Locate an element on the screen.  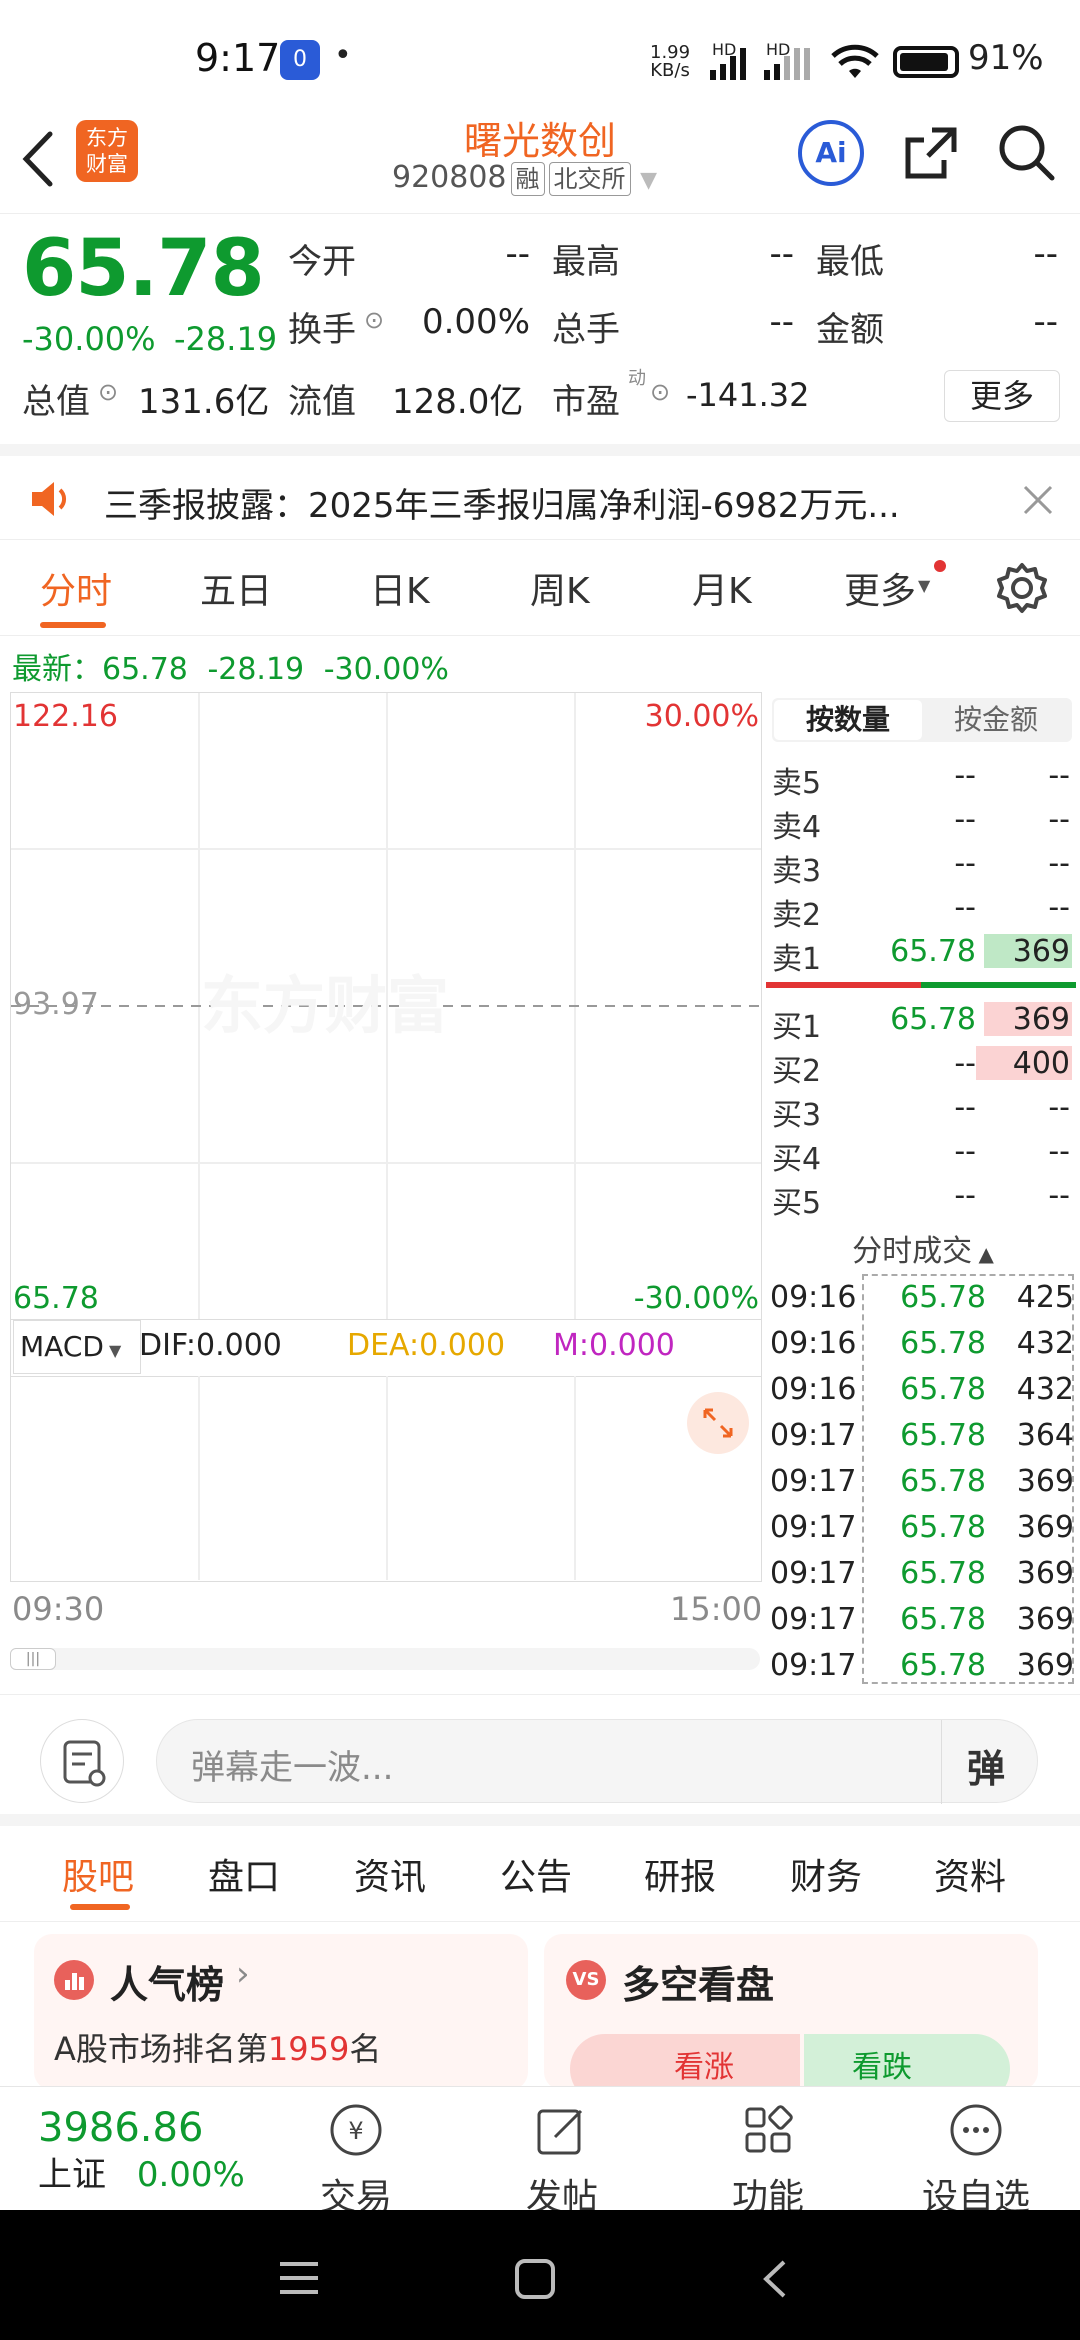
sell-row-4: 卖4 -- -- is located at coordinates (921, 823).